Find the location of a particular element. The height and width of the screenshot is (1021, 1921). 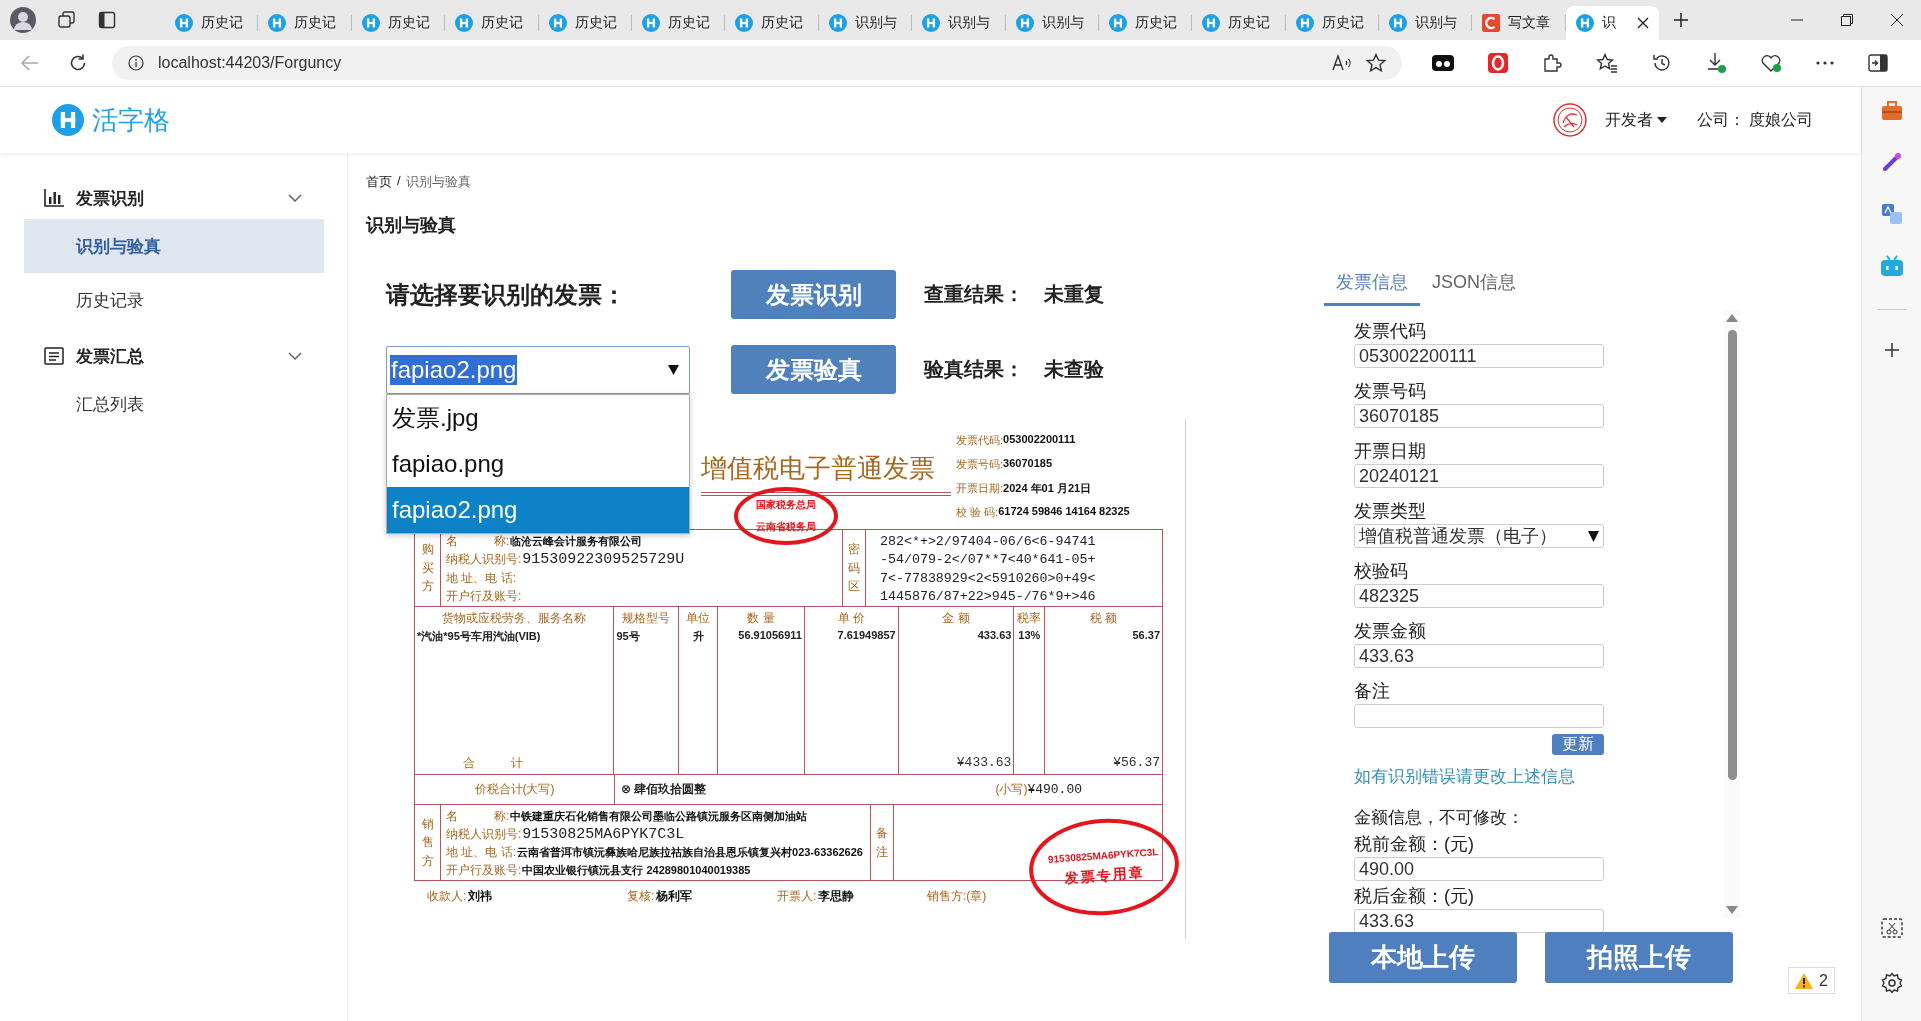

breadcrumb-link: 首页 is located at coordinates (379, 182).